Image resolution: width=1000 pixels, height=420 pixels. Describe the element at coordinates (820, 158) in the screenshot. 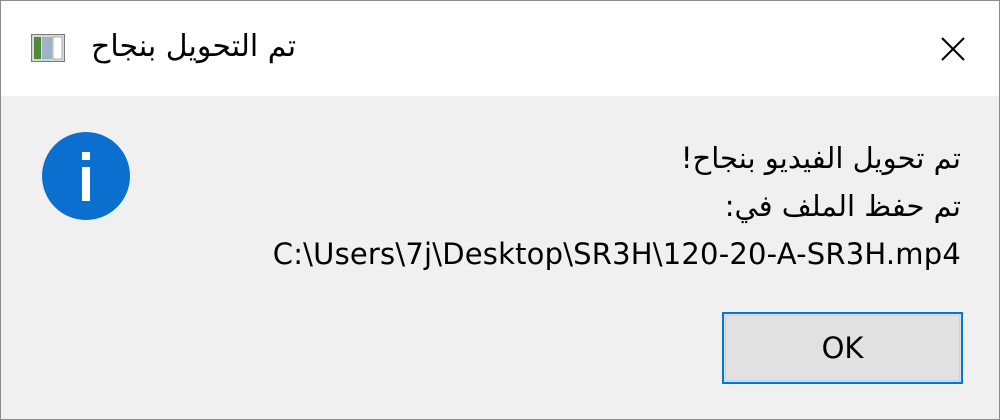

I see `message-line-success: تم تحويل الفيديو بنجاح!` at that location.